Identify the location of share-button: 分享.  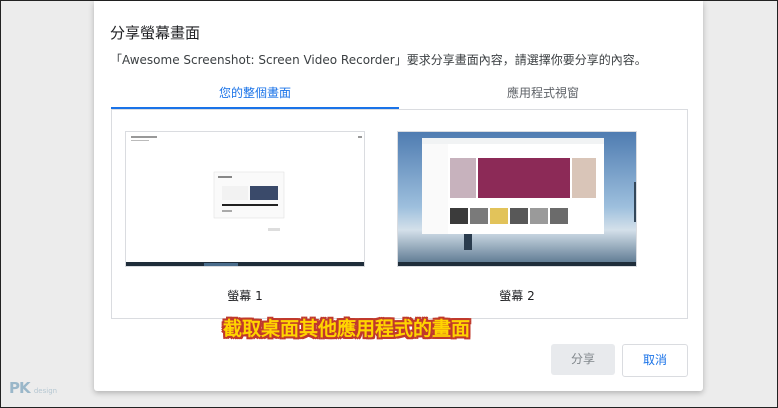
(583, 359).